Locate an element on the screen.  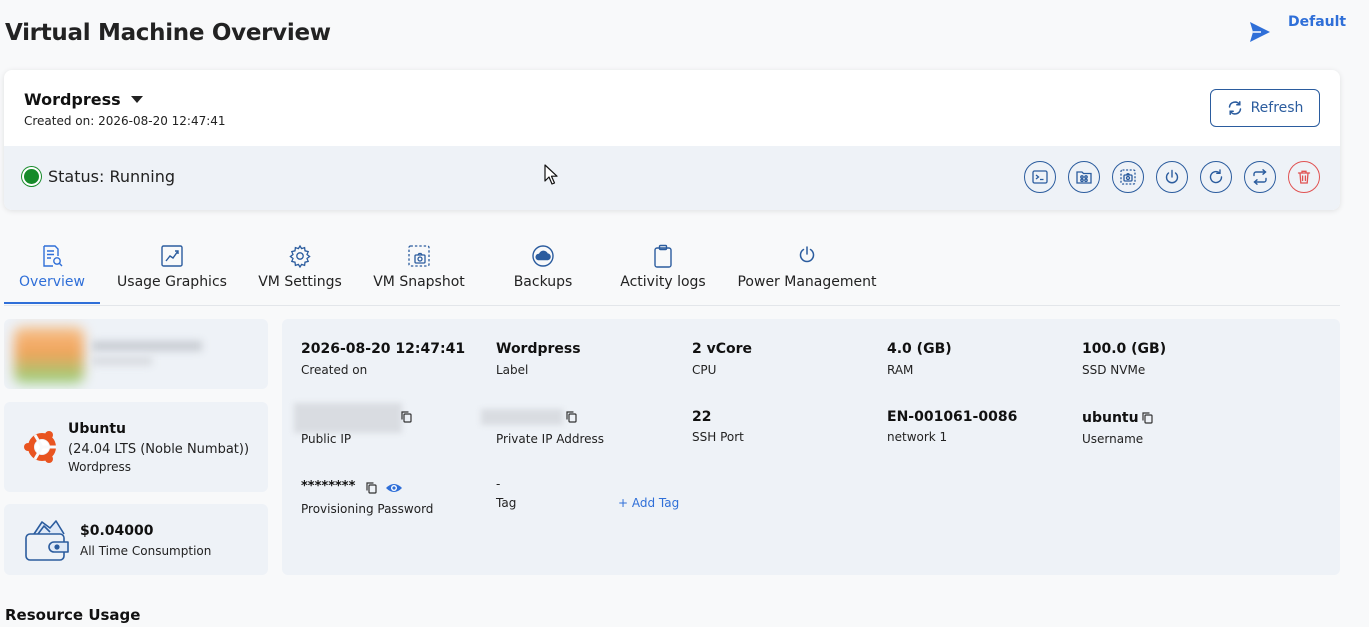
created-value: 2026-08-20 12:47:41 is located at coordinates (383, 349).